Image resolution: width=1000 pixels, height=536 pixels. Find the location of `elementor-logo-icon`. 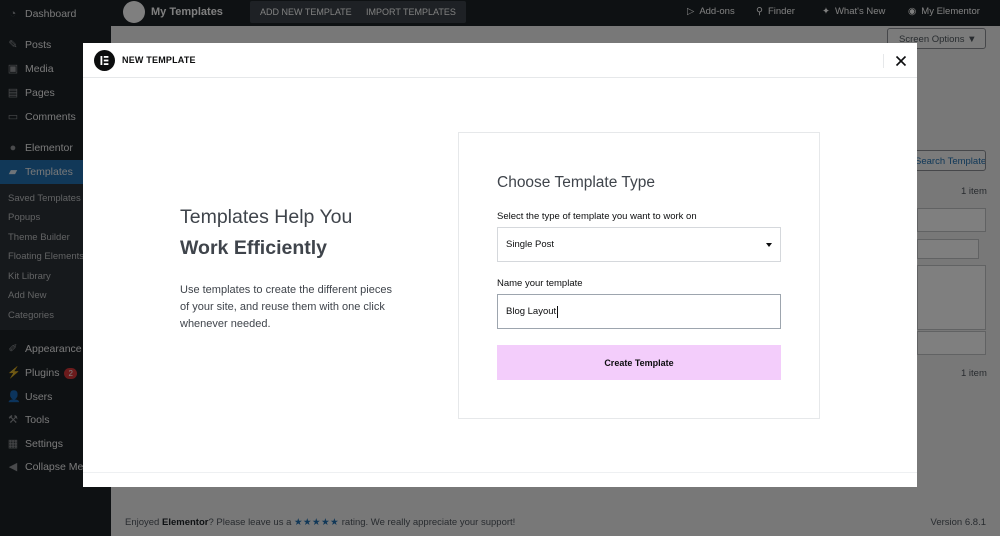

elementor-logo-icon is located at coordinates (104, 60).